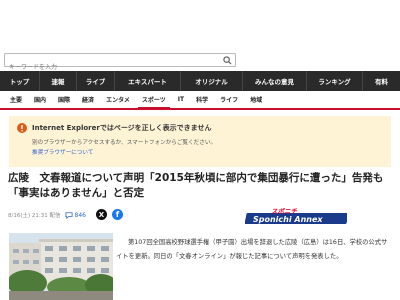 This screenshot has width=400, height=300. Describe the element at coordinates (288, 219) in the screenshot. I see `logo-text: Sponichi Annex` at that location.